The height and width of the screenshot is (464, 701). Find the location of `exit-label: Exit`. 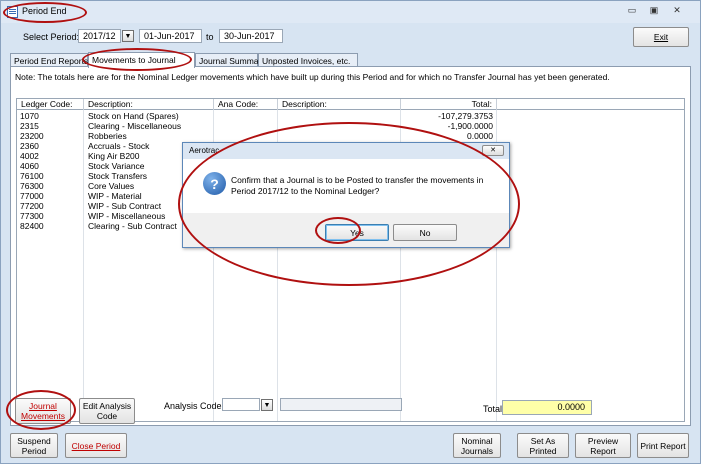

exit-label: Exit is located at coordinates (661, 37).